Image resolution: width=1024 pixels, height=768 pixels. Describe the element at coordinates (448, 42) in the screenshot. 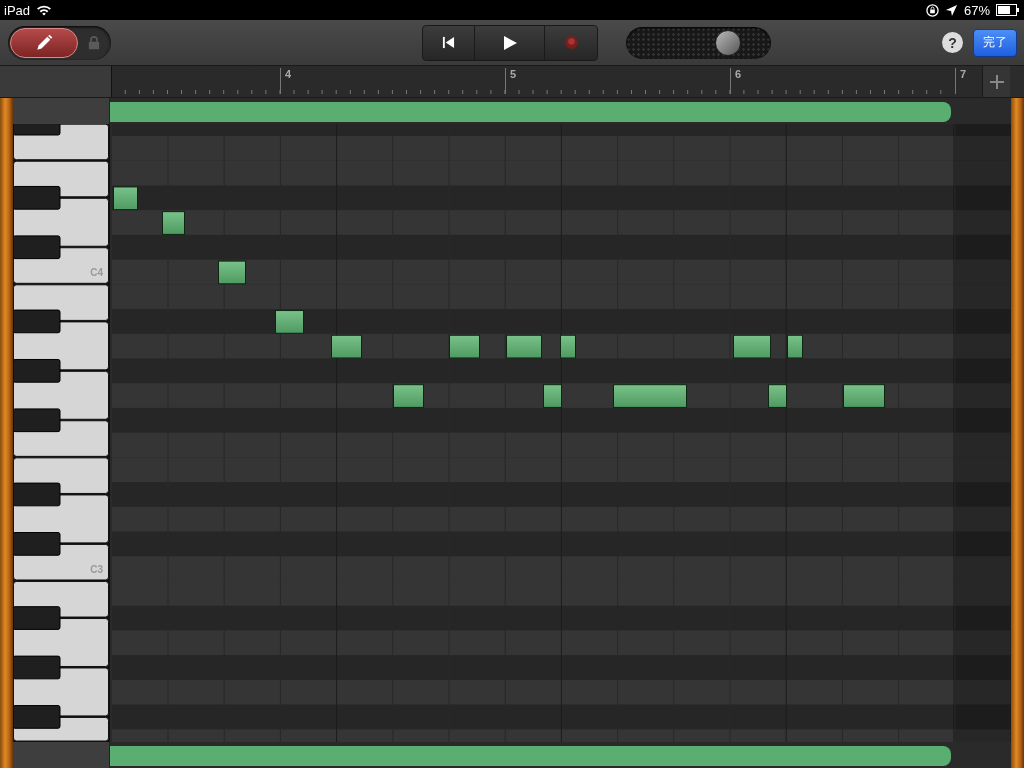

I see `skip-back-icon` at that location.